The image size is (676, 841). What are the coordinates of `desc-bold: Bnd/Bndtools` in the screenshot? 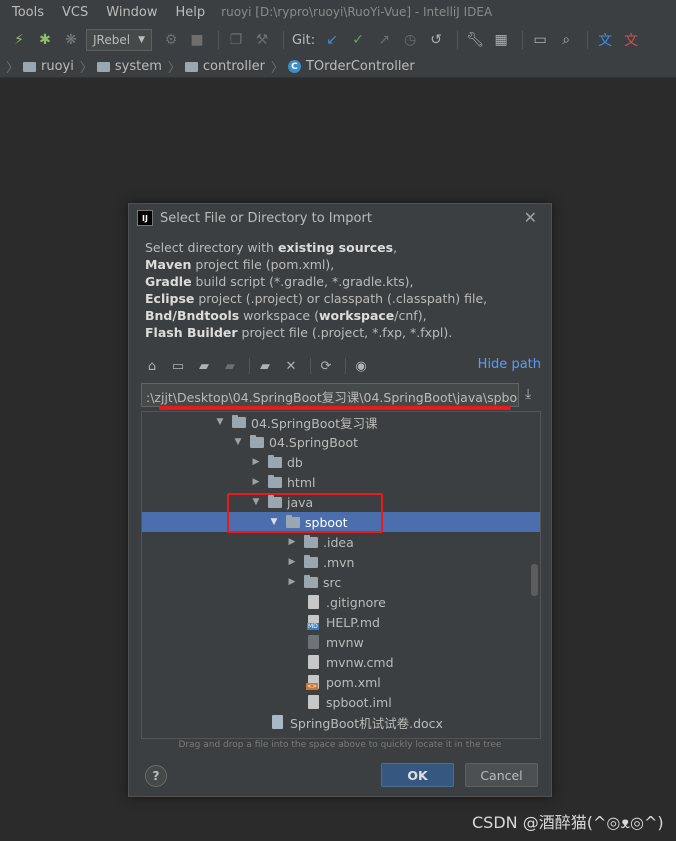 It's located at (192, 315).